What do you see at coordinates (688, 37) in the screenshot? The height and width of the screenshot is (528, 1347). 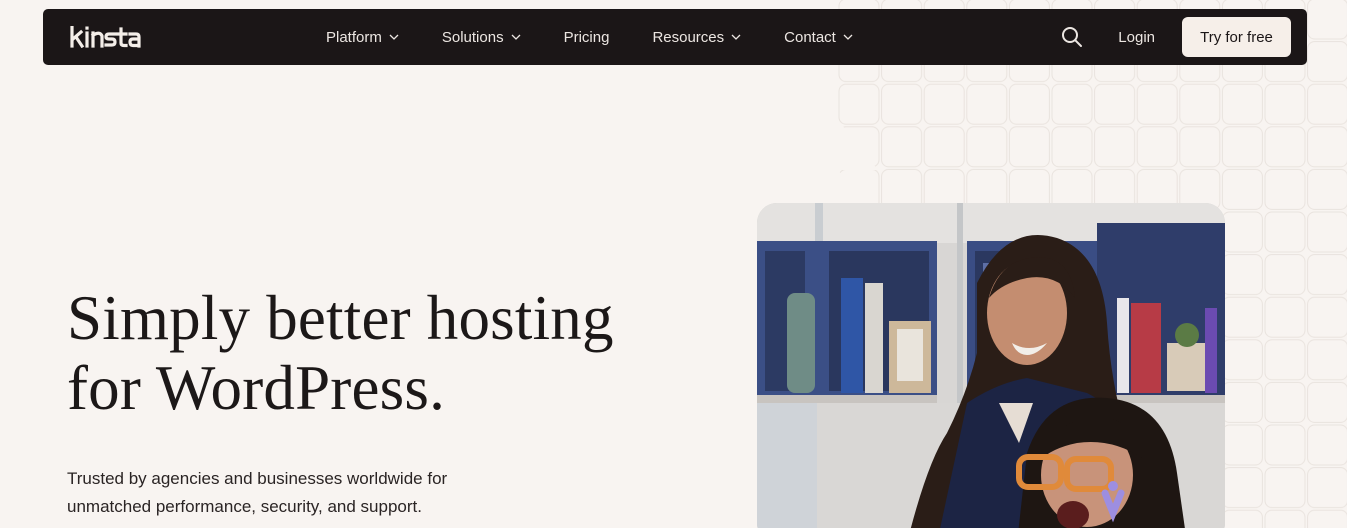 I see `nav-resources-label: Resources` at bounding box center [688, 37].